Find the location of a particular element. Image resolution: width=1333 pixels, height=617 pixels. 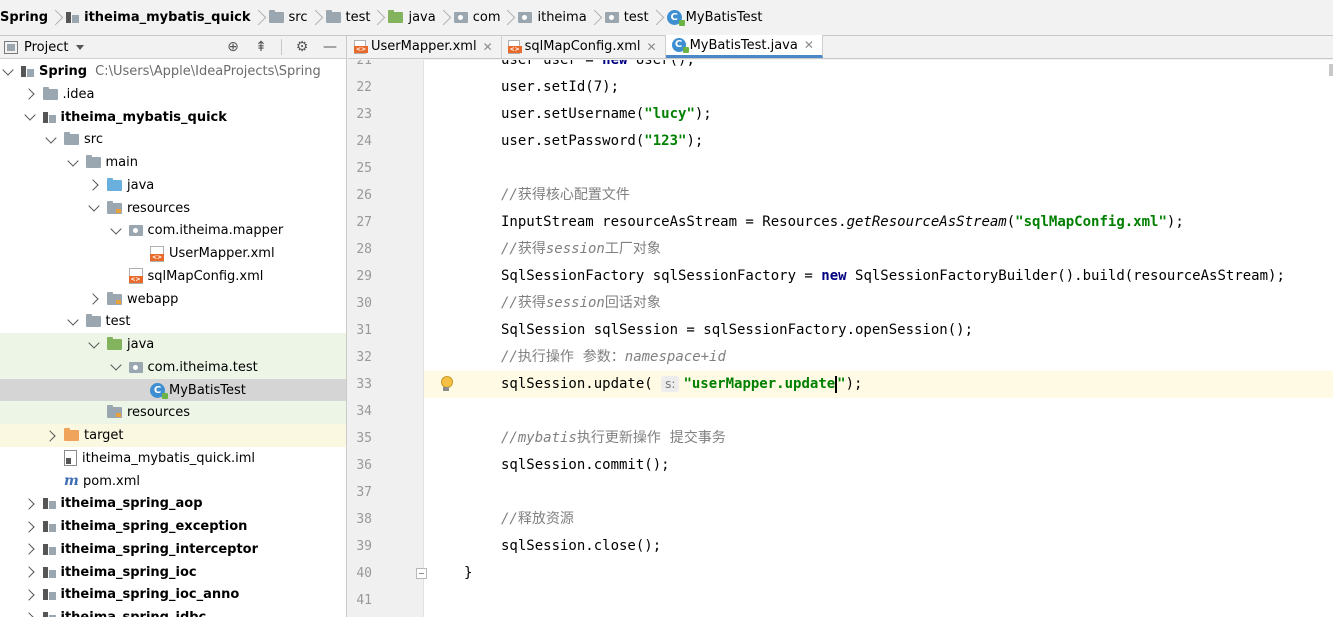

tree-node: webapp is located at coordinates (173, 299).